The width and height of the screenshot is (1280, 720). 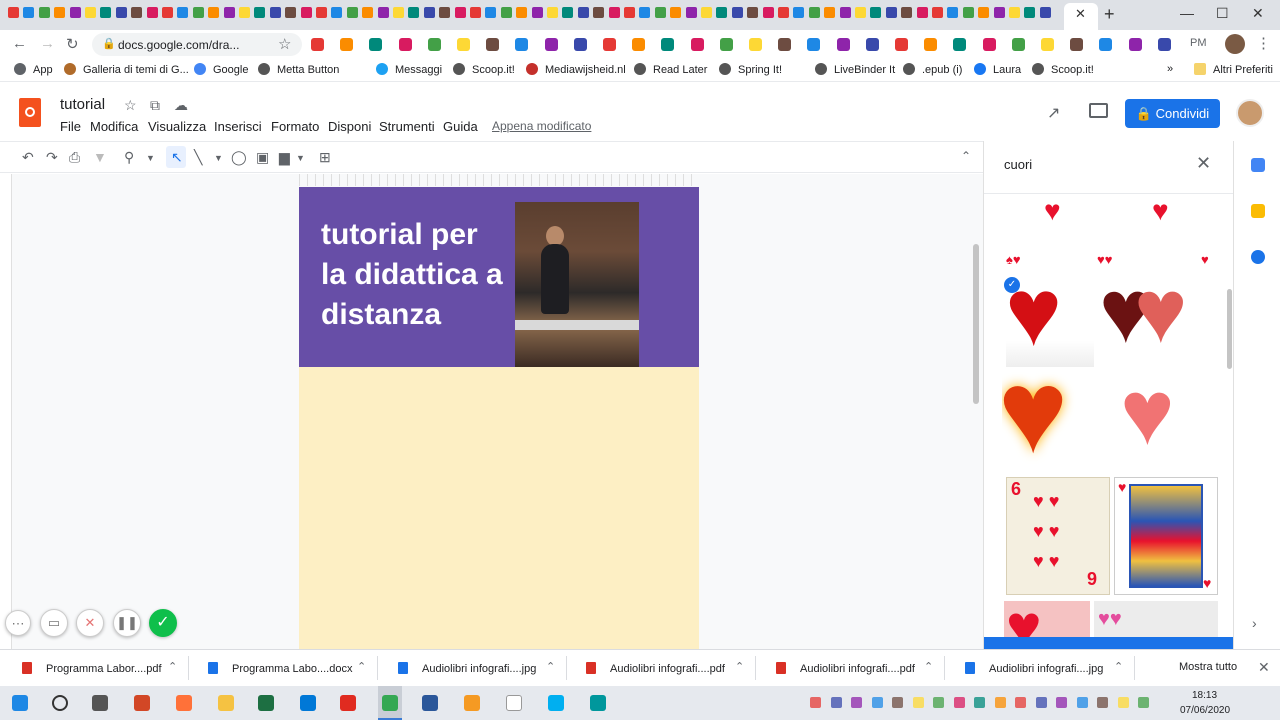 I want to click on bookmark-item: Laura, so click(x=997, y=69).